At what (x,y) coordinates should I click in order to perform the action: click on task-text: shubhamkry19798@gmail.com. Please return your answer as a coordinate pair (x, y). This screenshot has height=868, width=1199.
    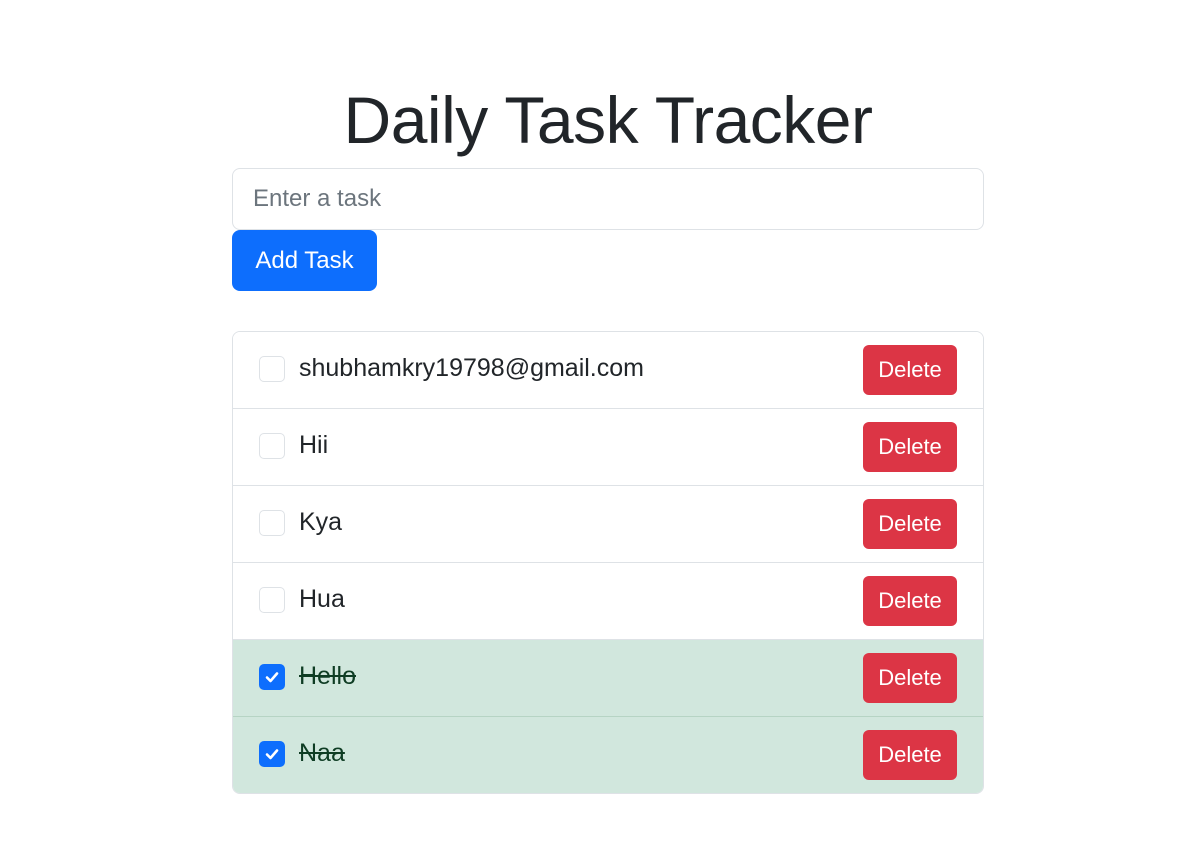
    Looking at the image, I should click on (471, 368).